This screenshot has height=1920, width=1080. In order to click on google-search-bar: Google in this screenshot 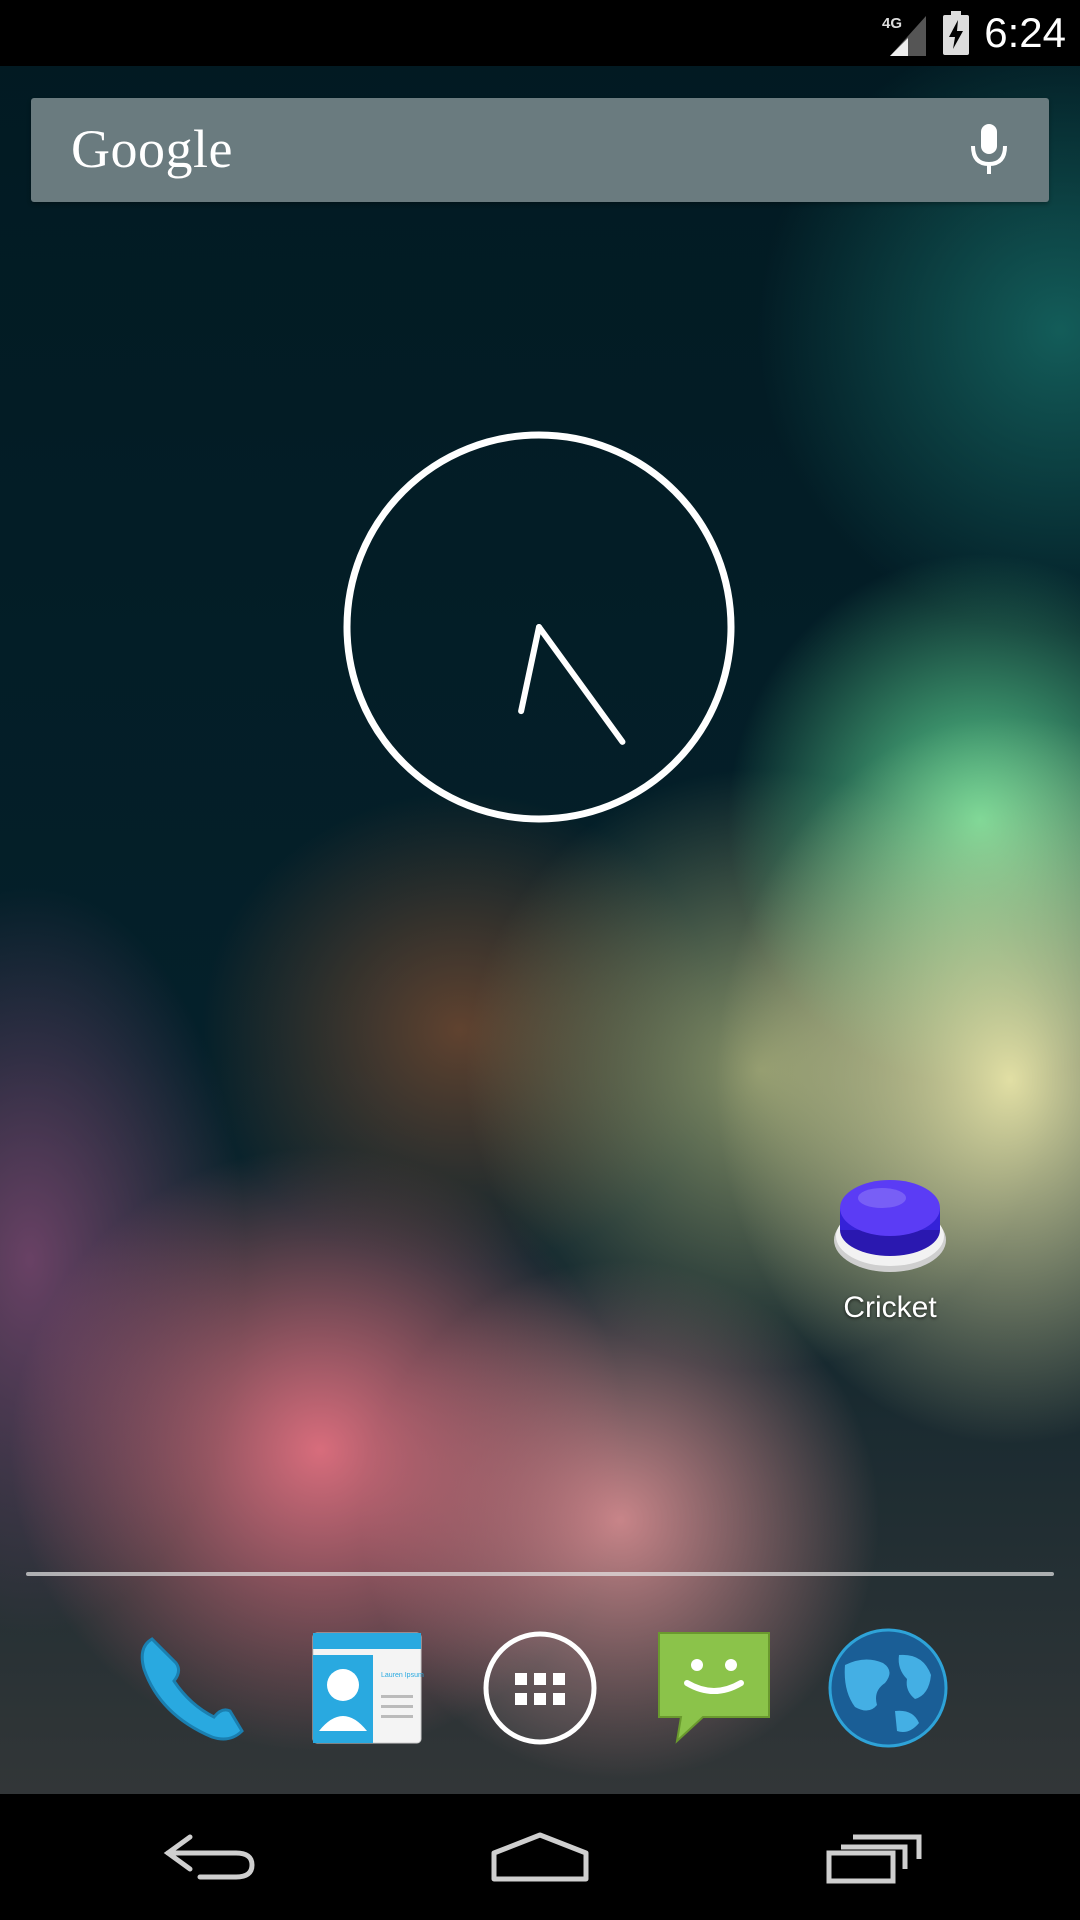, I will do `click(540, 150)`.